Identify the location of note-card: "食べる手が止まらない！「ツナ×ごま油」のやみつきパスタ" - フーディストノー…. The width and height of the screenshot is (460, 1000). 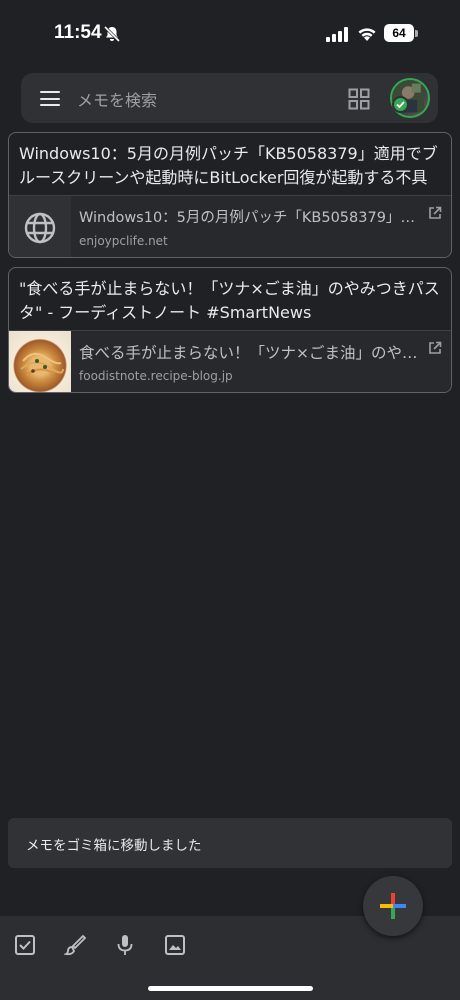
(230, 330).